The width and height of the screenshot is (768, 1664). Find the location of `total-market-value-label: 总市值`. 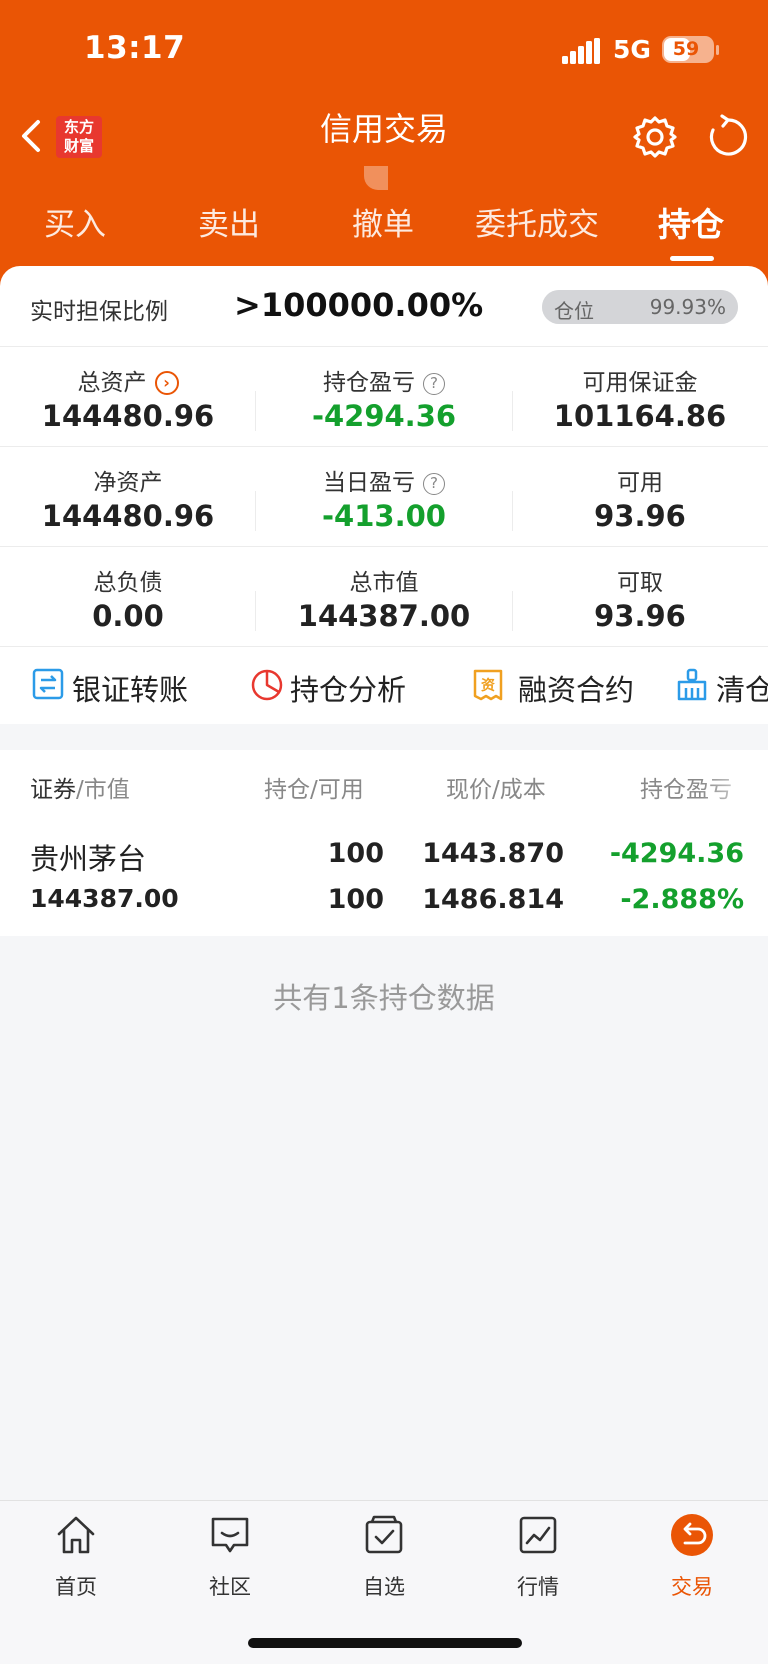

total-market-value-label: 总市值 is located at coordinates (384, 583).